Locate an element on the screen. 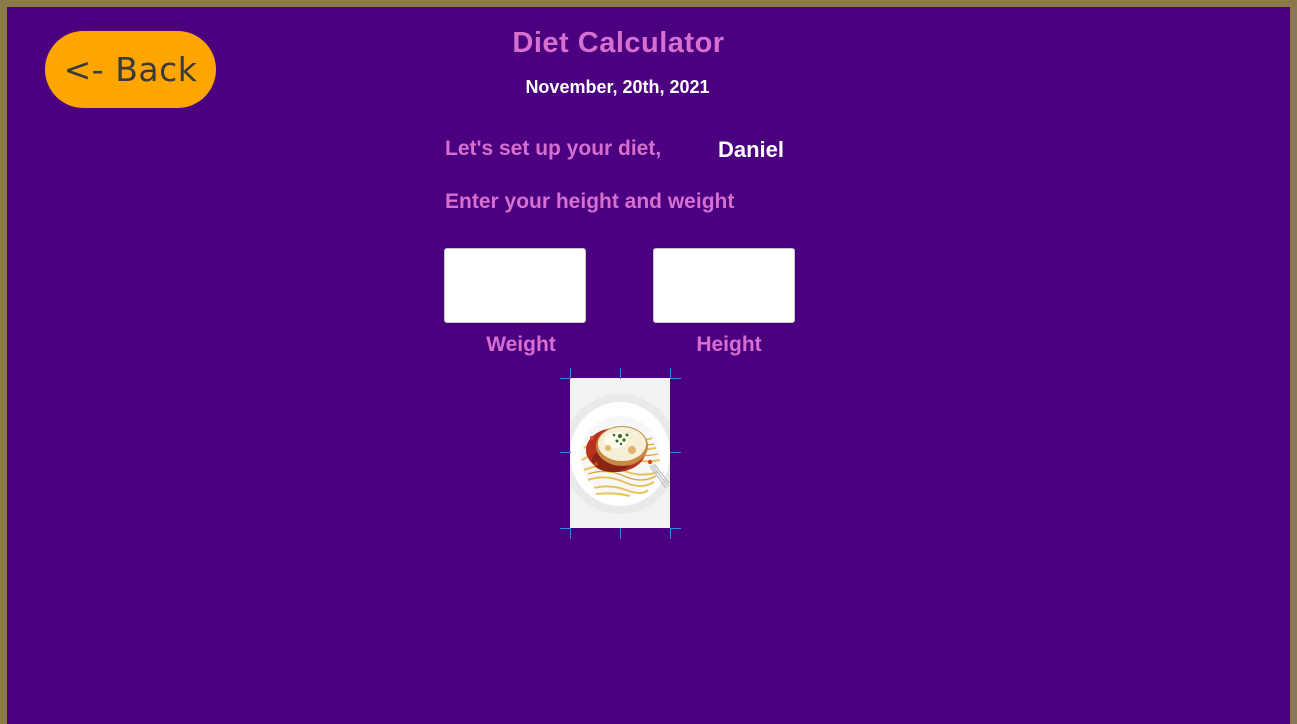 Image resolution: width=1297 pixels, height=724 pixels. page-title: Diet Calculator is located at coordinates (618, 43).